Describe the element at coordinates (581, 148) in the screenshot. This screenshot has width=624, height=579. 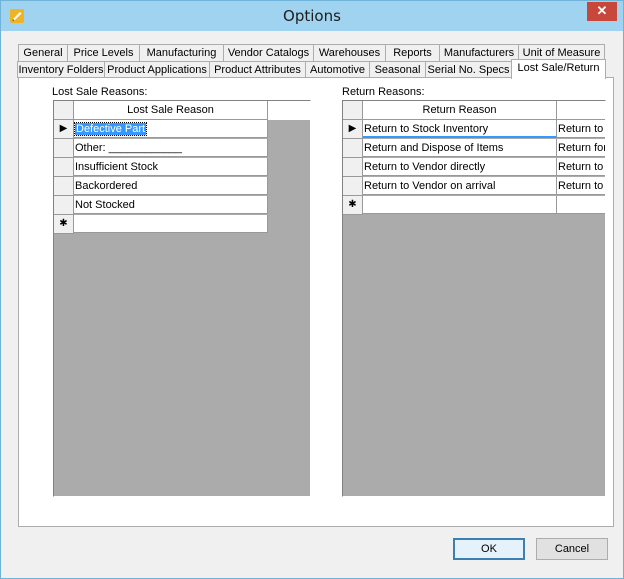
I see `return-secondary-cell: Return for` at that location.